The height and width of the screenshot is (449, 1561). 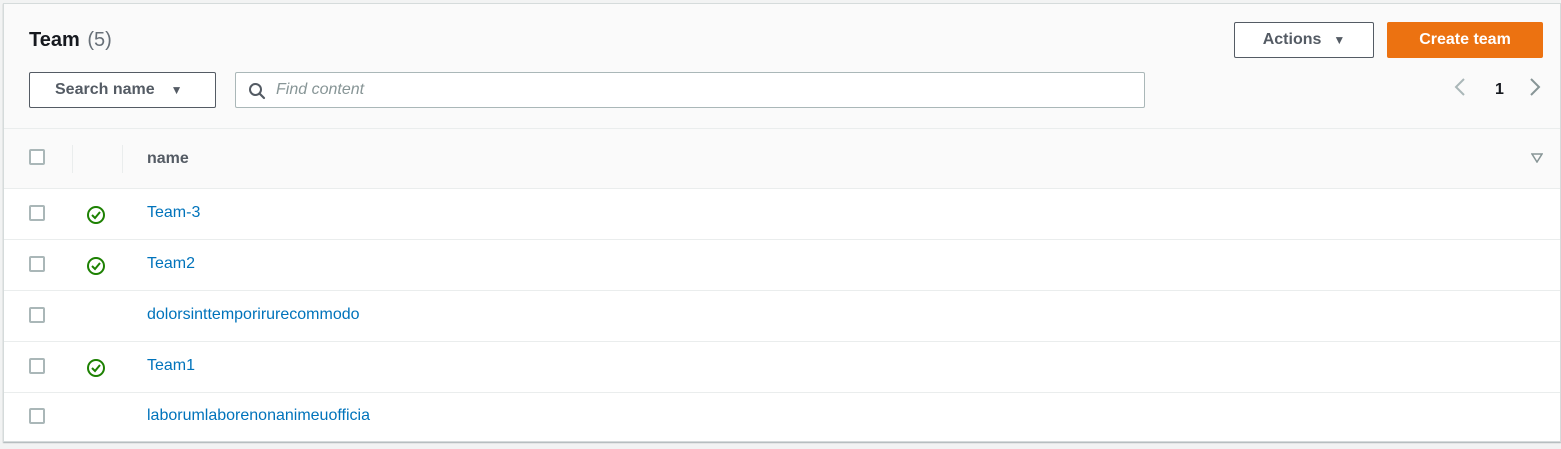 What do you see at coordinates (1535, 87) in the screenshot?
I see `chevron-right-icon` at bounding box center [1535, 87].